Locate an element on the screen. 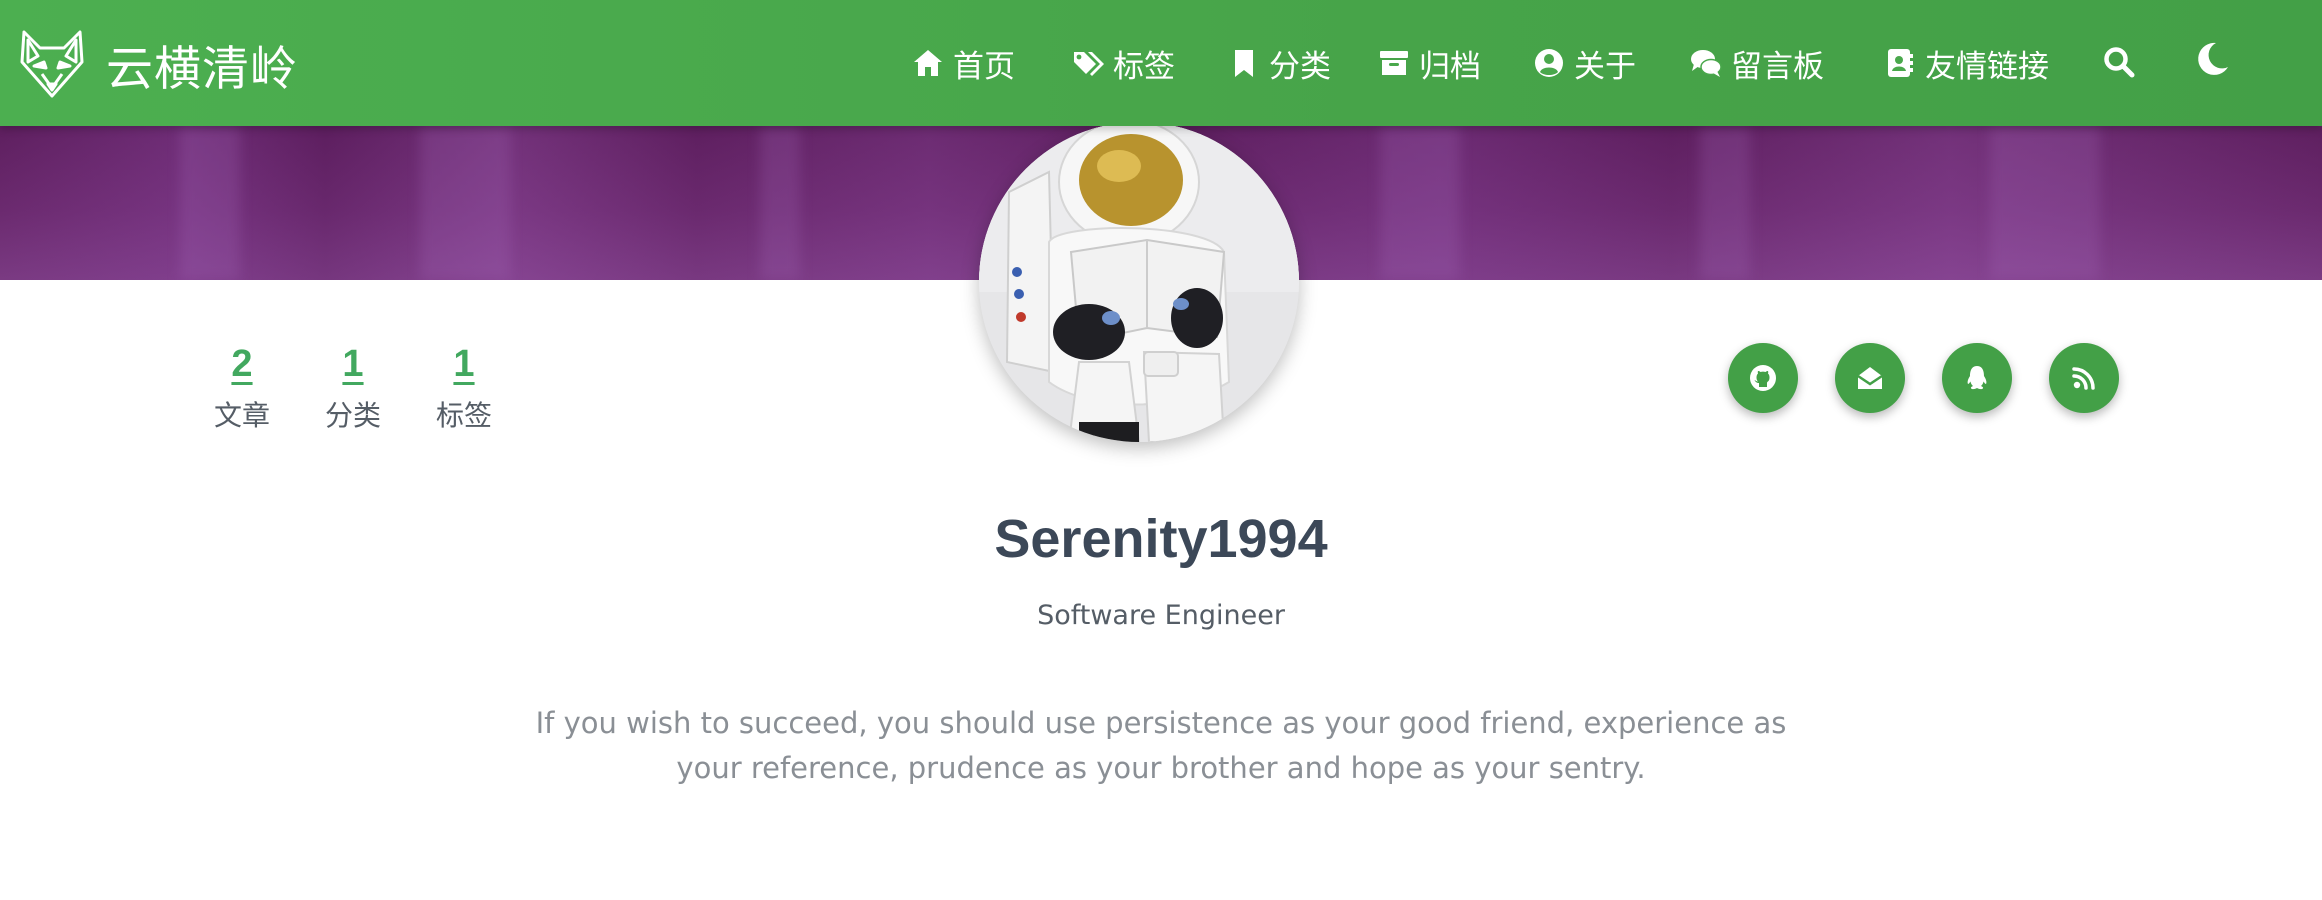 The height and width of the screenshot is (900, 2322). nav-item-archive: 归档 is located at coordinates (1429, 63).